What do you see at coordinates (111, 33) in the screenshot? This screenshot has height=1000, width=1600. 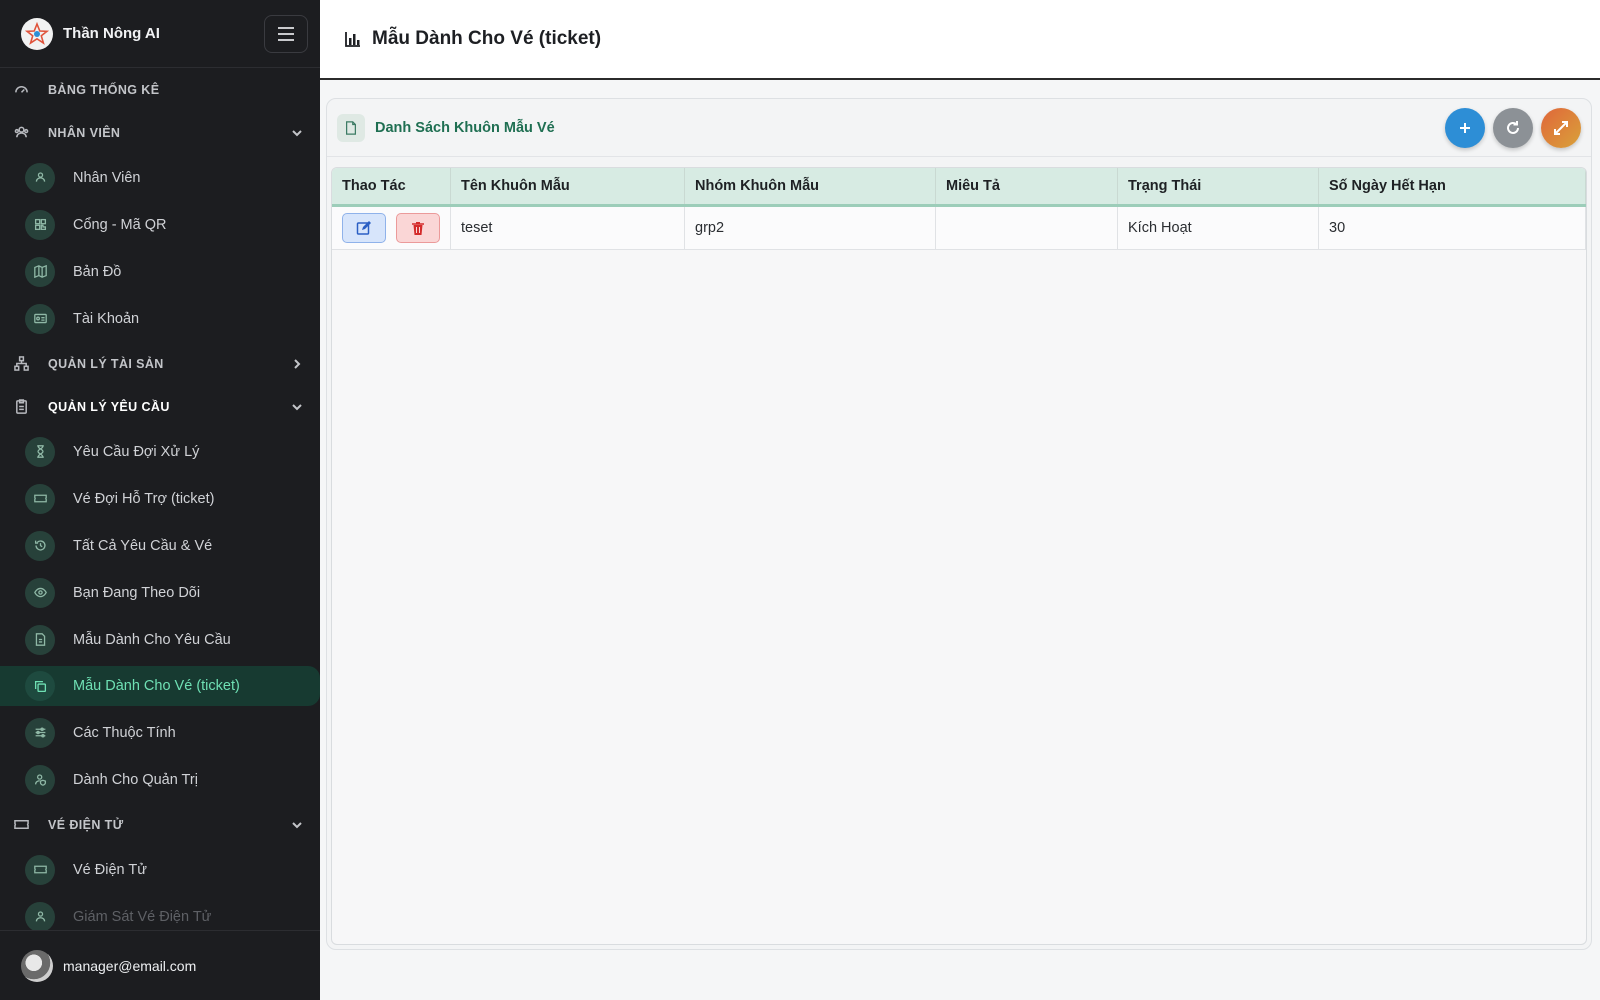 I see `app-title: Thần Nông AI` at bounding box center [111, 33].